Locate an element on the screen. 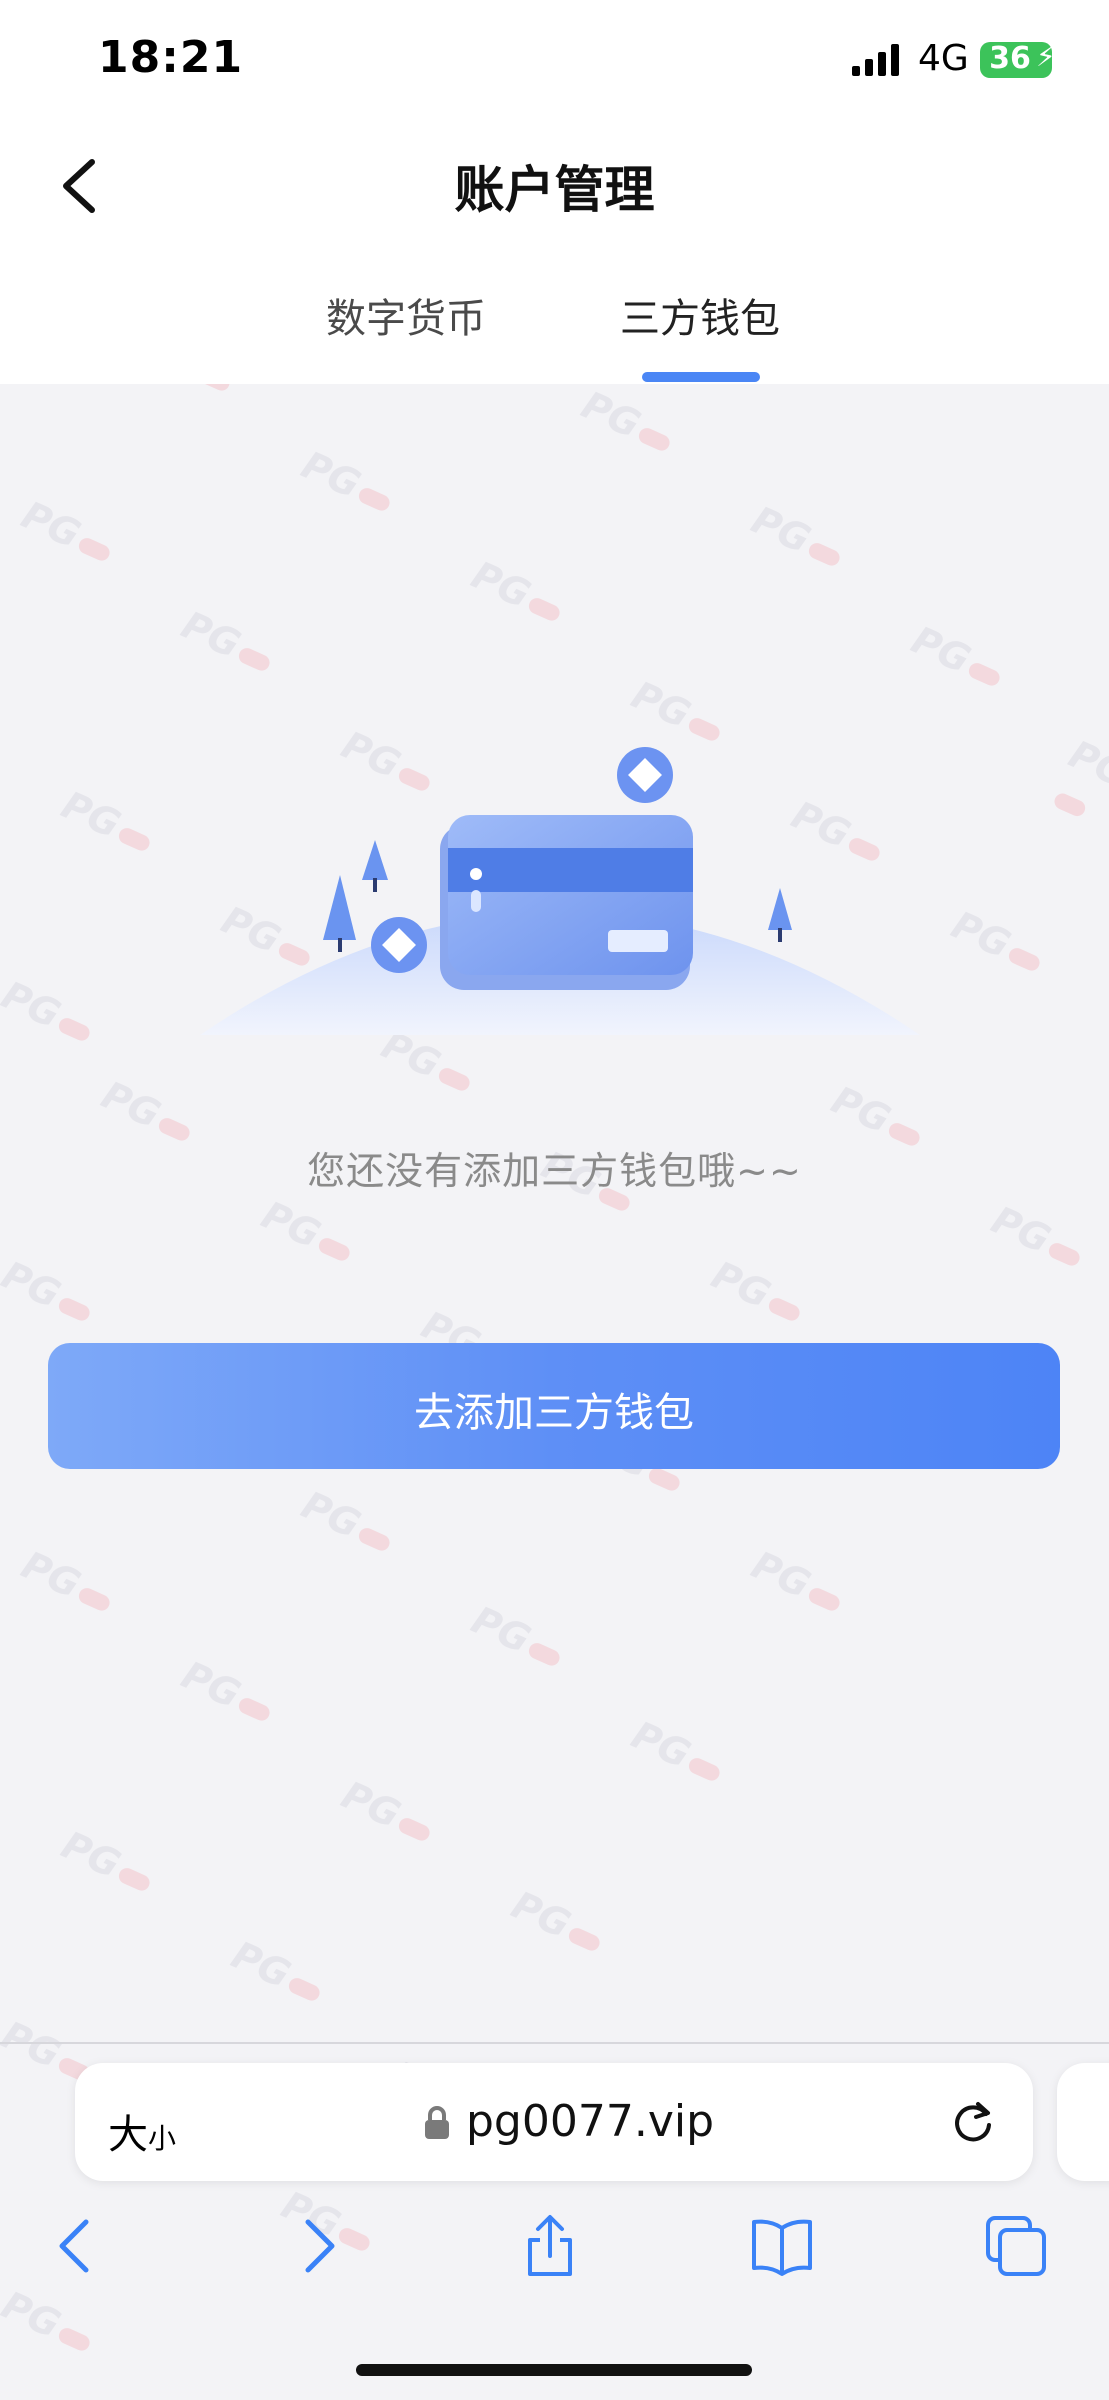 This screenshot has height=2400, width=1109. text-size-small-label: 小 is located at coordinates (162, 2138).